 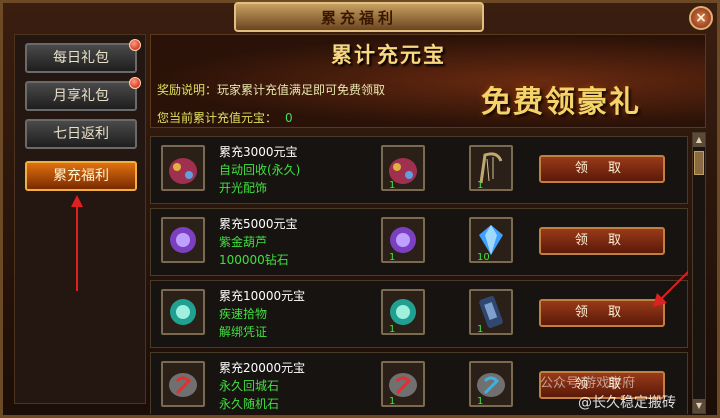 What do you see at coordinates (701, 18) in the screenshot?
I see `close-icon: ×` at bounding box center [701, 18].